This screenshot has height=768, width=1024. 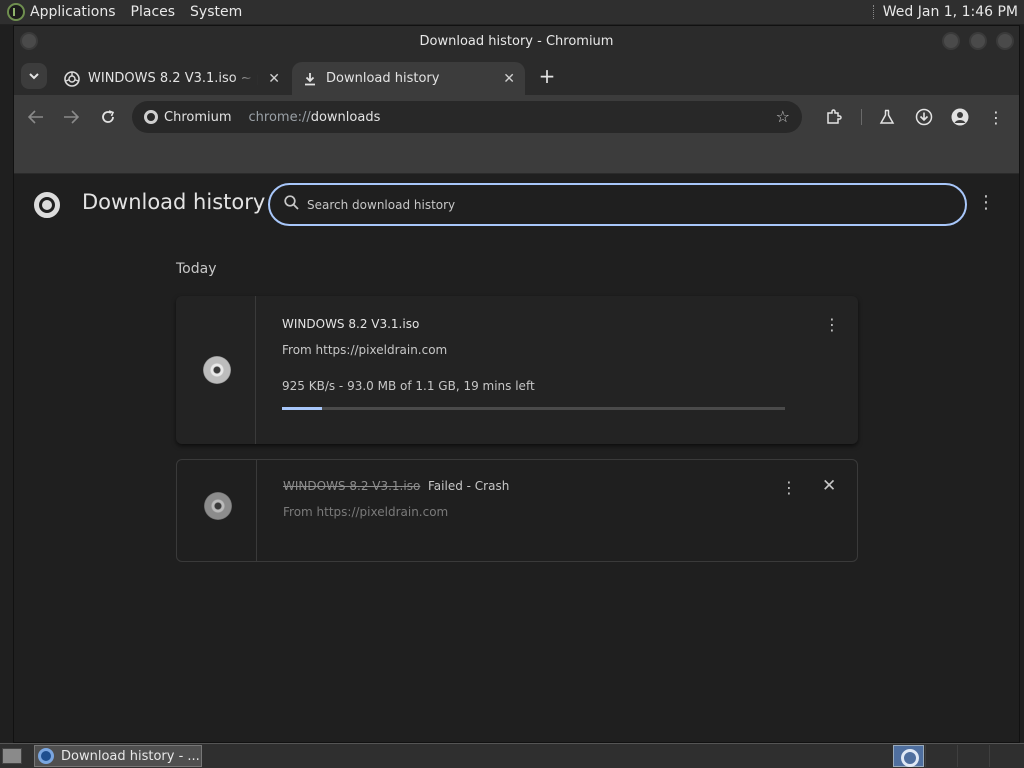 I want to click on url-text: chrome://downloads, so click(x=315, y=117).